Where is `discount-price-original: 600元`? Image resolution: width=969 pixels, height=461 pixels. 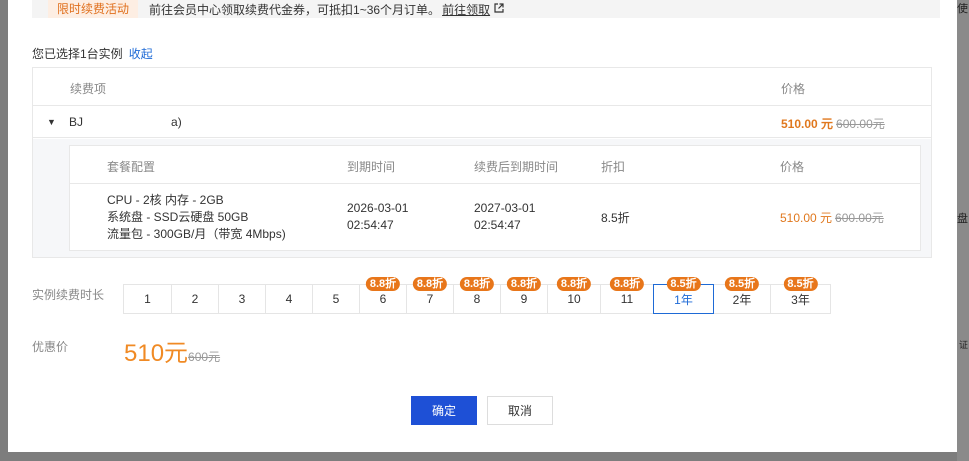
discount-price-original: 600元 is located at coordinates (204, 357).